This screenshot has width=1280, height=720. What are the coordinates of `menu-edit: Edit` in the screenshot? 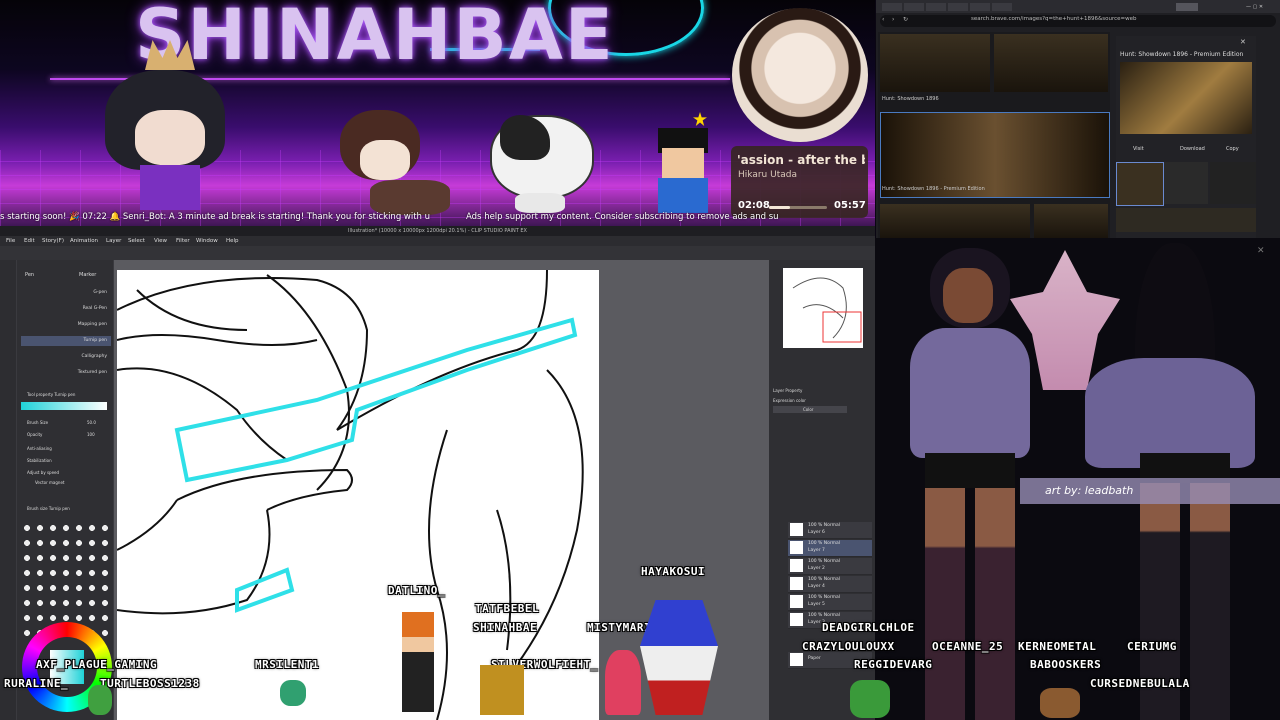 It's located at (29, 241).